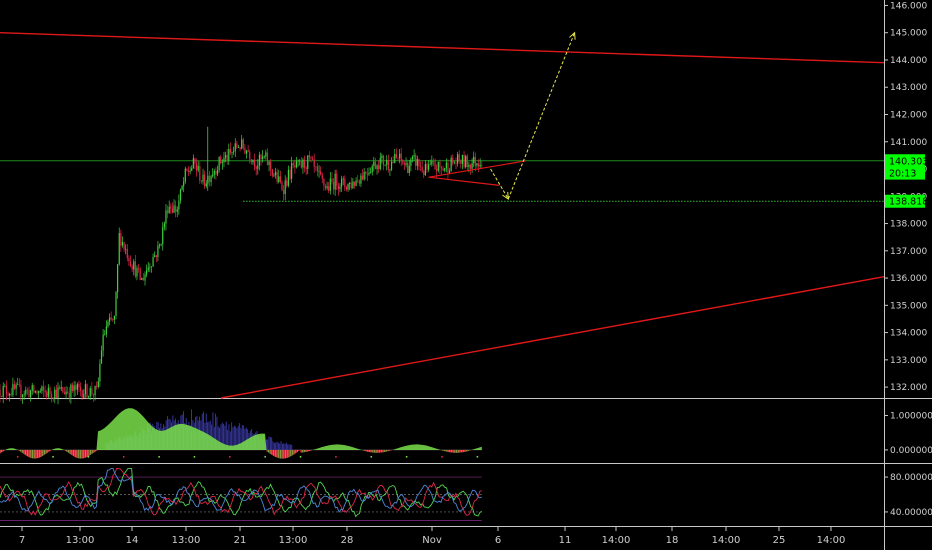 This screenshot has width=932, height=550. What do you see at coordinates (908, 334) in the screenshot?
I see `price-tick-label: 134.000` at bounding box center [908, 334].